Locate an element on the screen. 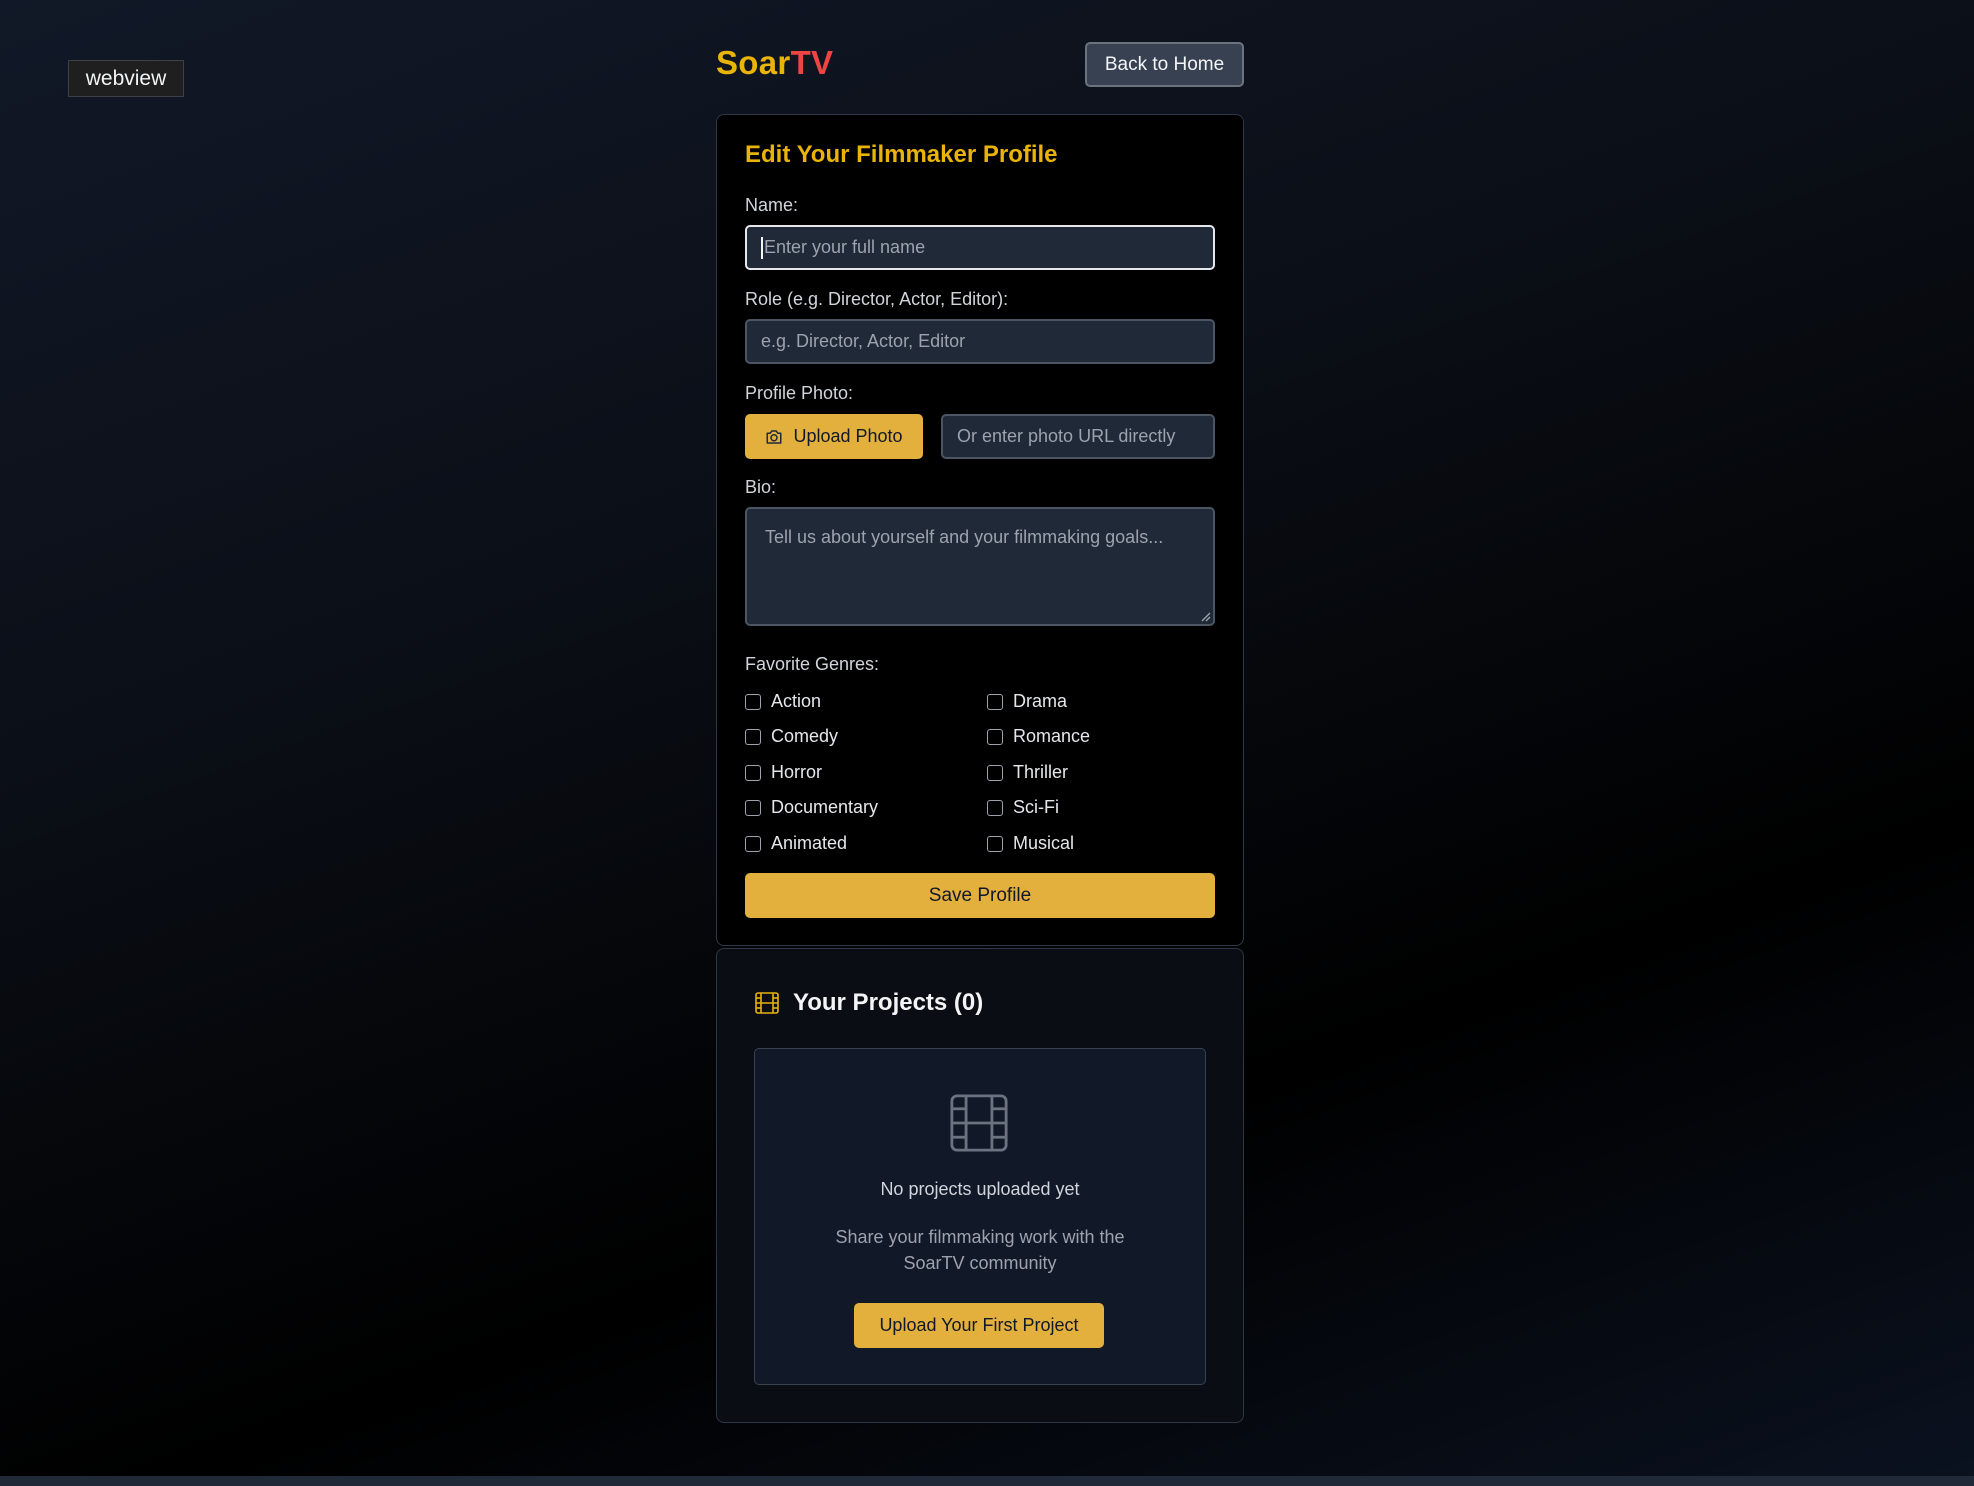 The image size is (1974, 1486). photo-label: Profile Photo: is located at coordinates (799, 393).